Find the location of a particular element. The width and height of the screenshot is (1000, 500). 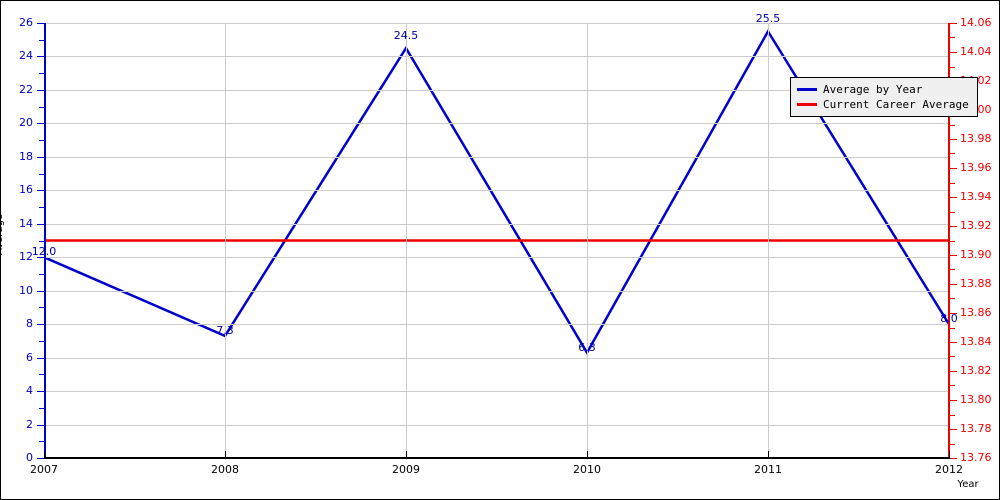

legend-label-current-career-average: Current Career Average is located at coordinates (896, 104).